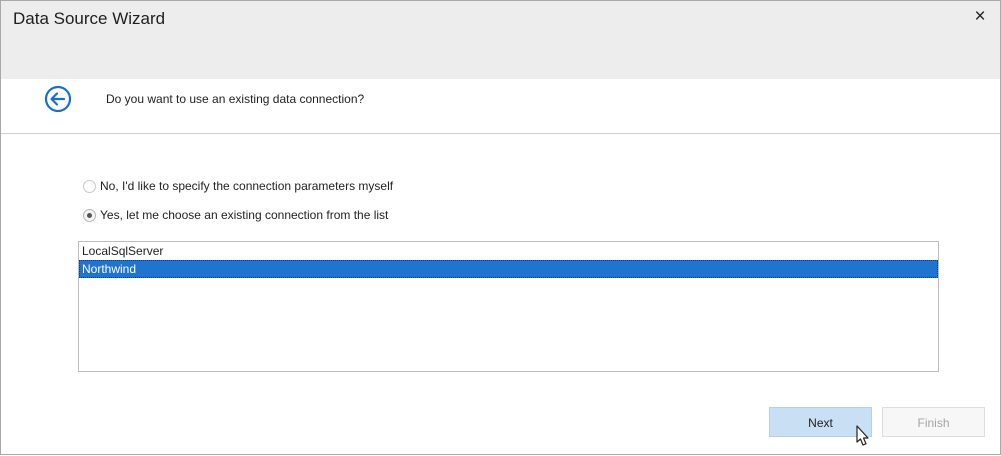 The image size is (1001, 456). Describe the element at coordinates (500, 133) in the screenshot. I see `header-divider` at that location.